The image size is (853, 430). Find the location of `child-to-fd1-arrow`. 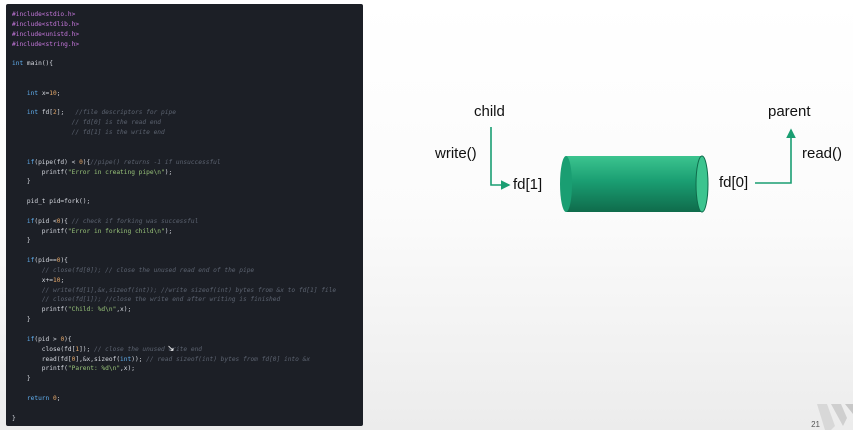

child-to-fd1-arrow is located at coordinates (500, 158).